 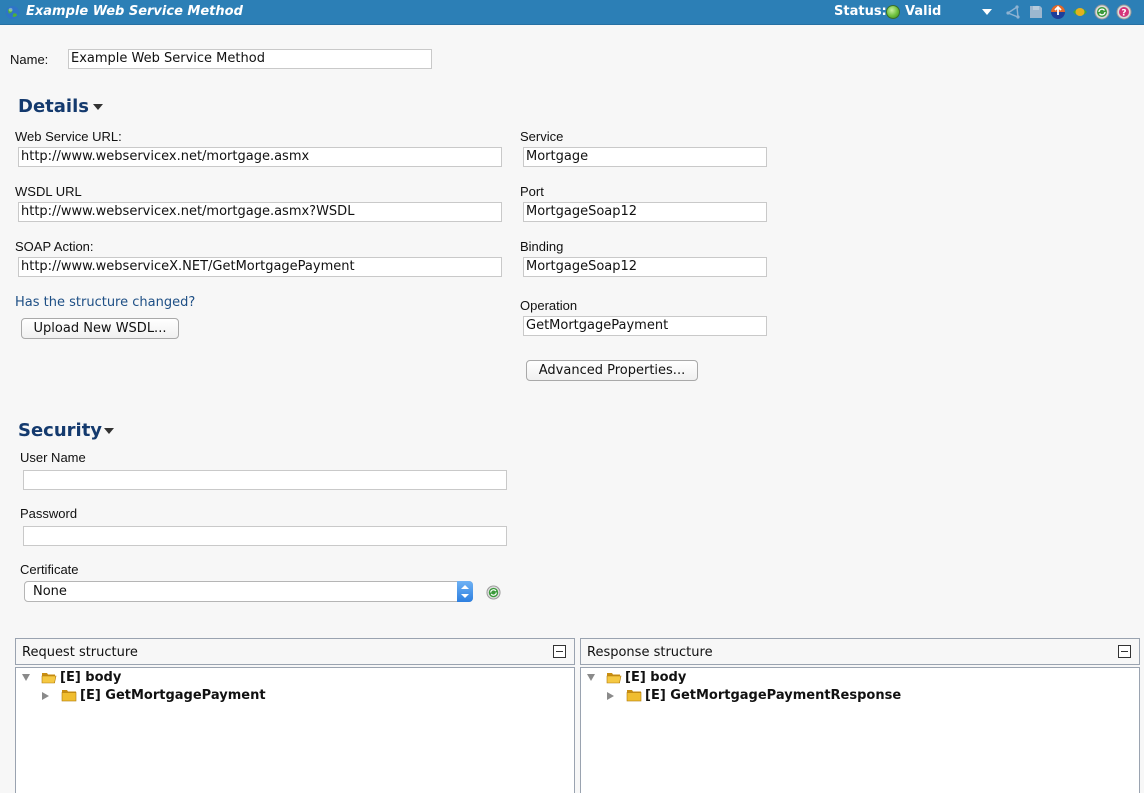 I want to click on response-structure-title: Response structure, so click(x=650, y=652).